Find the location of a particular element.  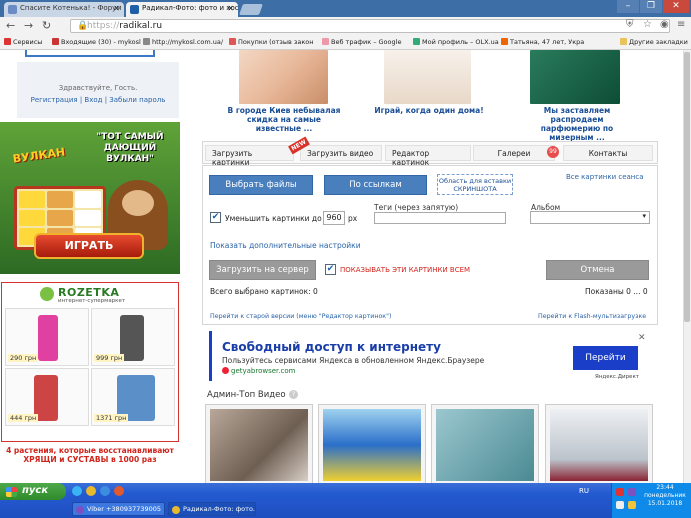

browser-toolbar: ← → ↻ 🔒https://radikal.ru ⛨ ☆ ◉ ≡ is located at coordinates (345, 26).